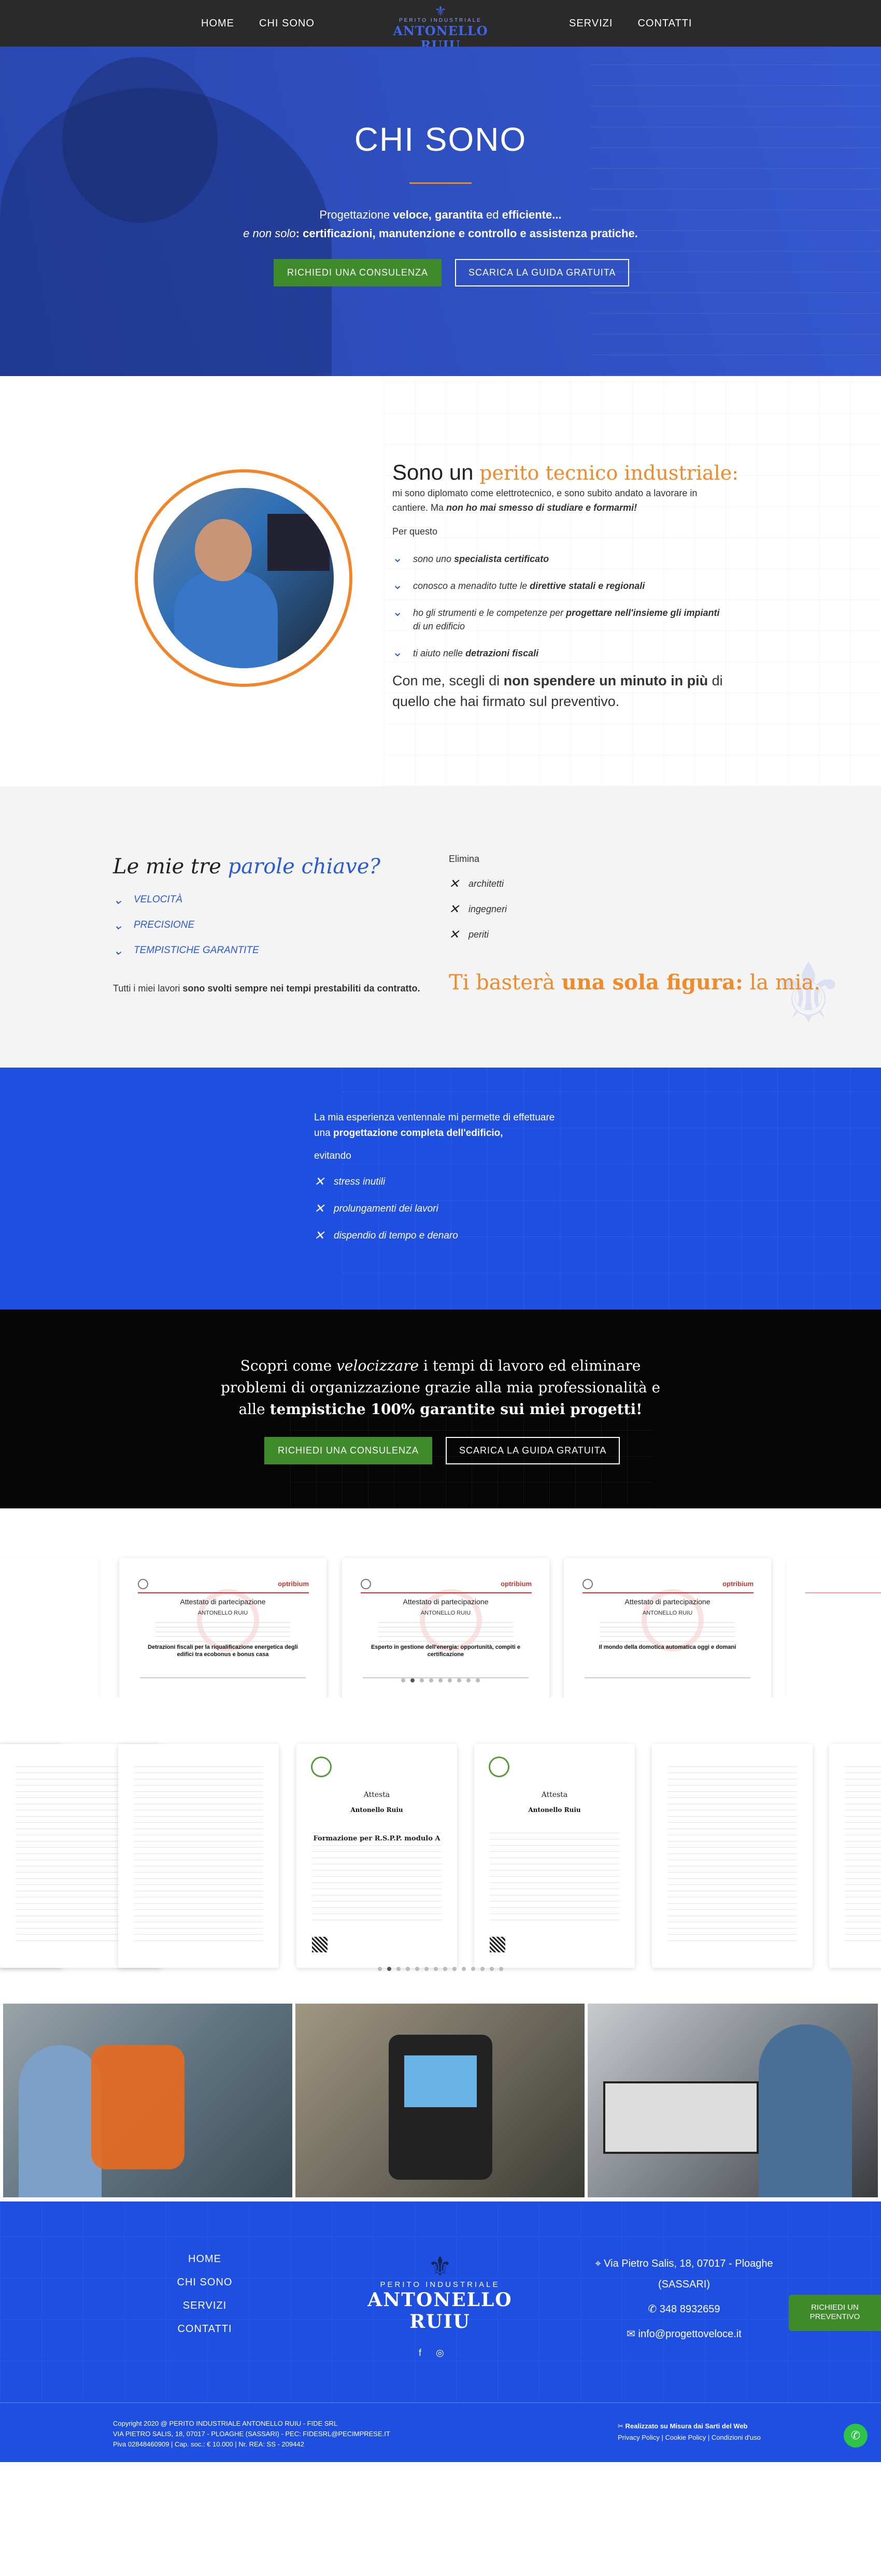 Image resolution: width=881 pixels, height=2576 pixels. What do you see at coordinates (186, 951) in the screenshot?
I see `list-item: ⌄ TEMPISTICHE GARANTITE` at bounding box center [186, 951].